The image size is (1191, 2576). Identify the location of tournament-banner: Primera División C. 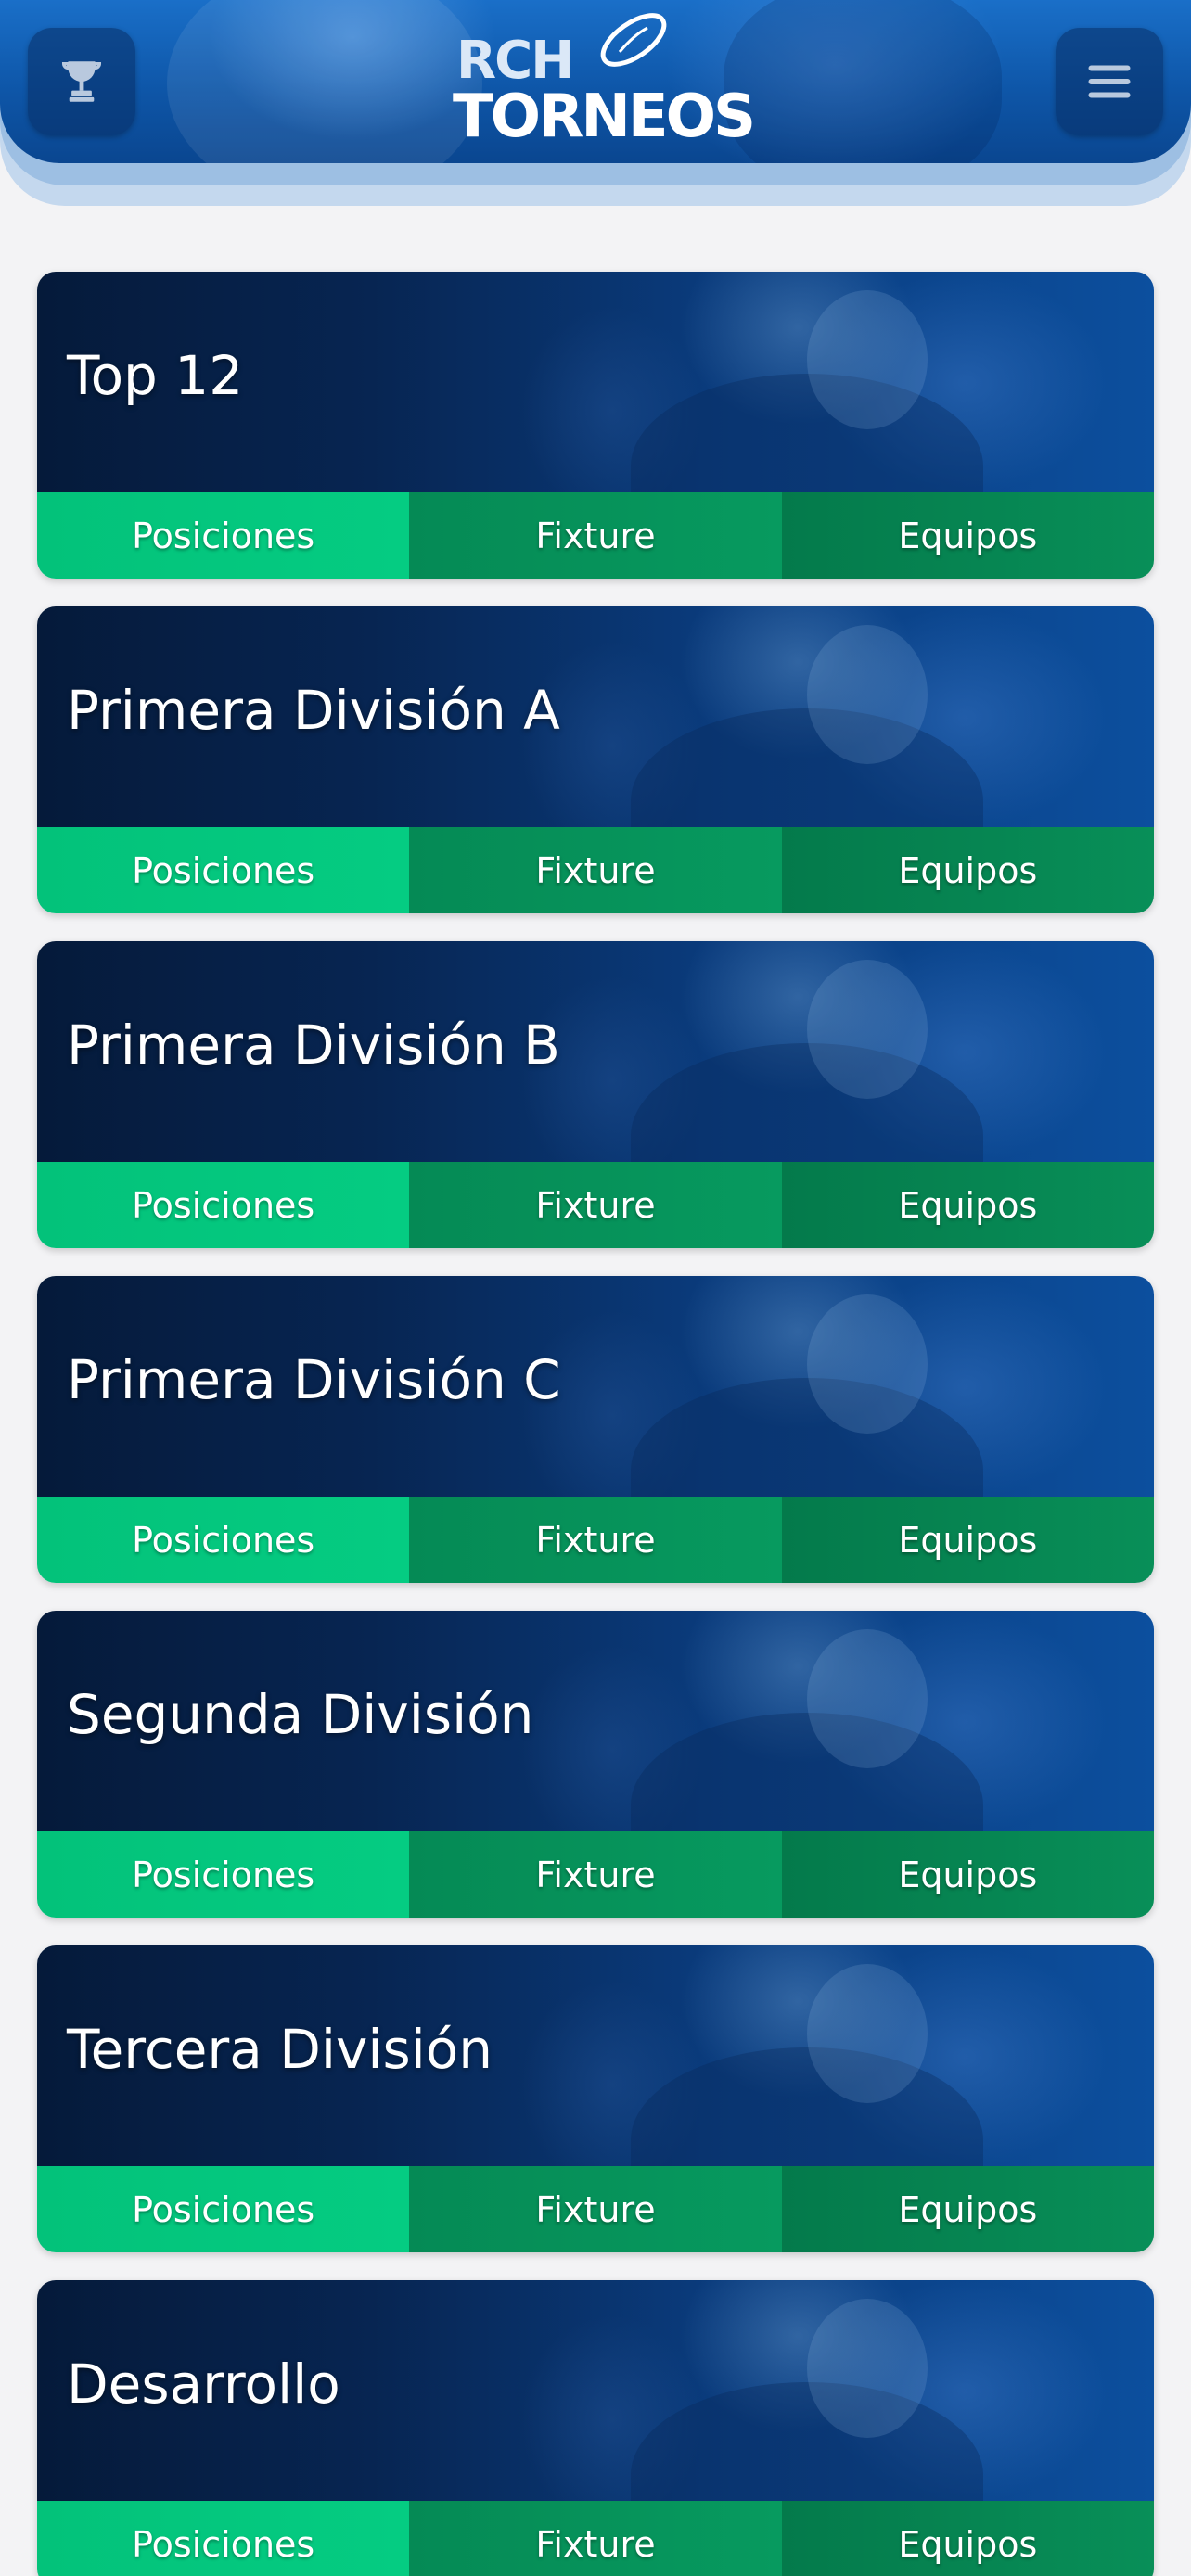
(595, 1419).